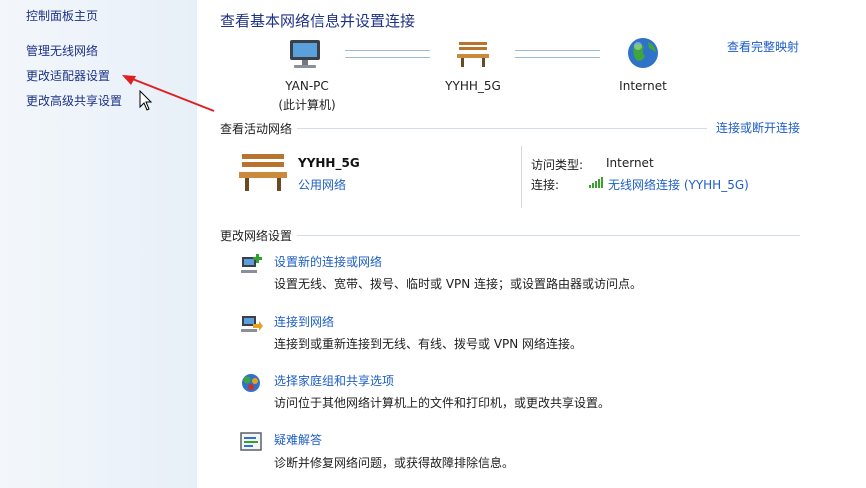 Image resolution: width=866 pixels, height=488 pixels. What do you see at coordinates (318, 21) in the screenshot?
I see `page-title: 查看基本网络信息并设置连接` at bounding box center [318, 21].